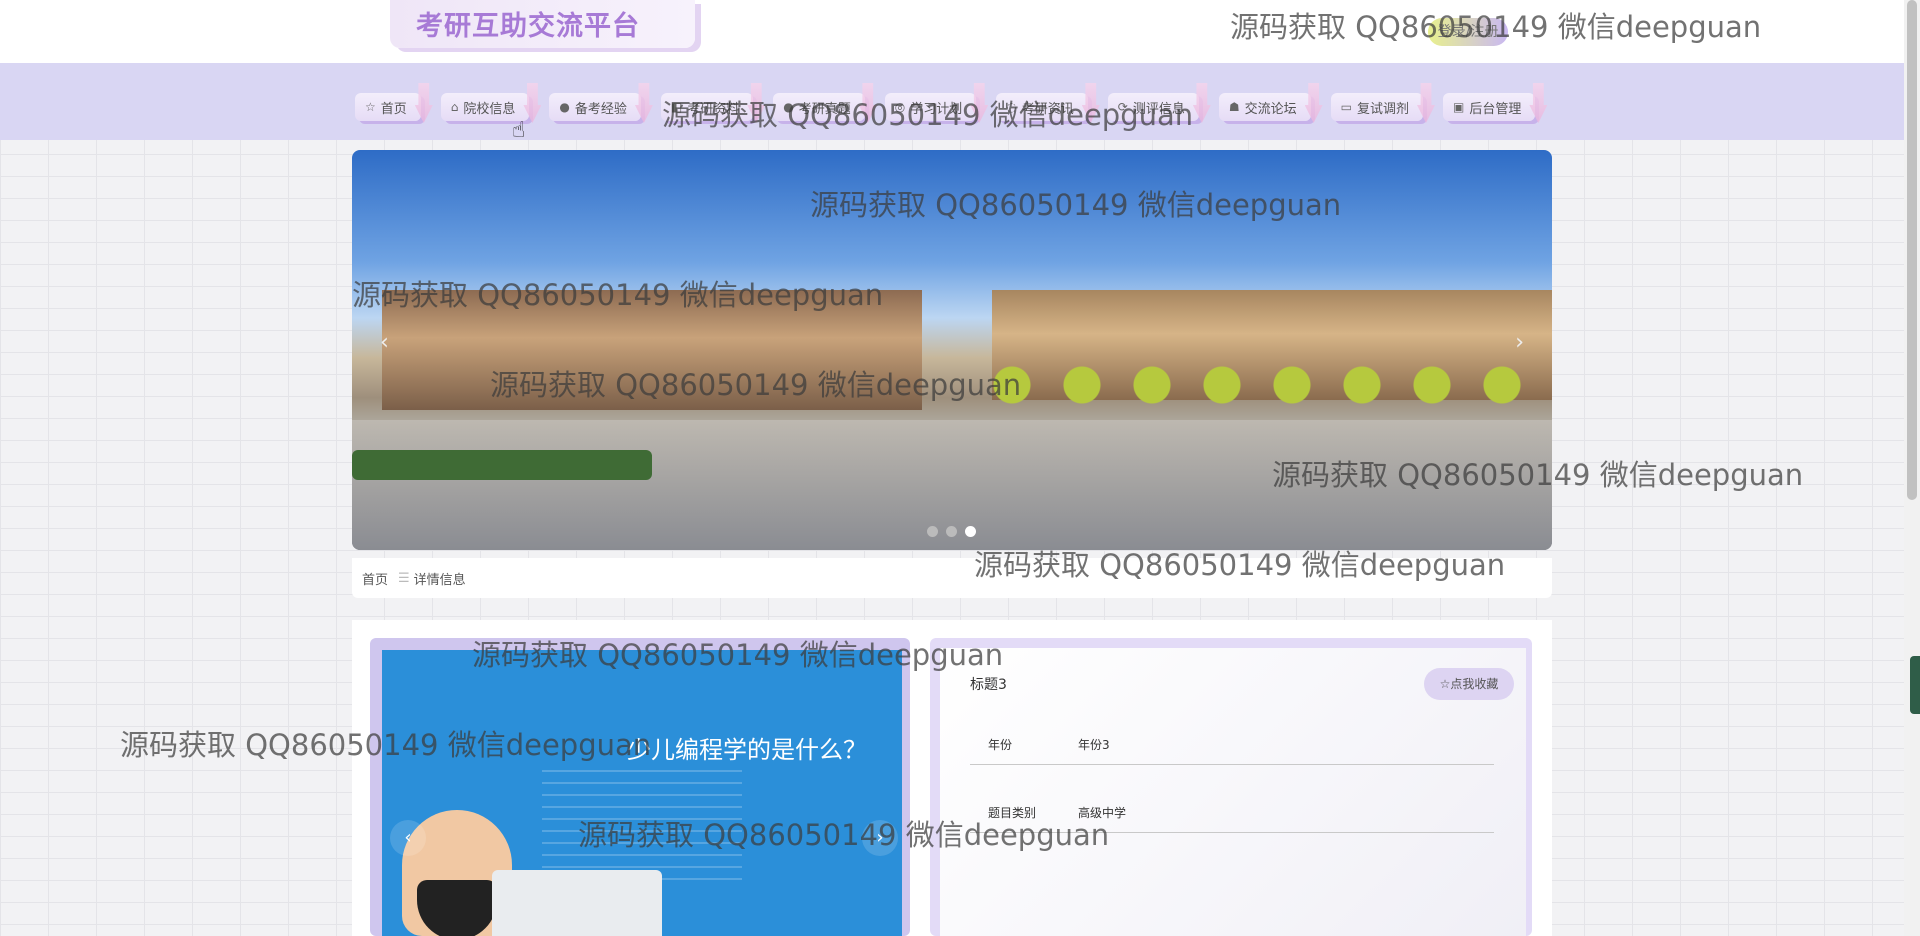  Describe the element at coordinates (952, 578) in the screenshot. I see `breadcrumb: 首页 ☰ 详情信息` at that location.